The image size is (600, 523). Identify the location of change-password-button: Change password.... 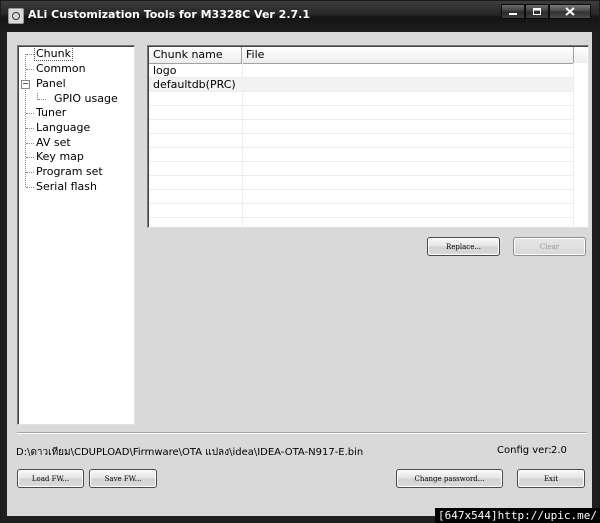
(449, 478).